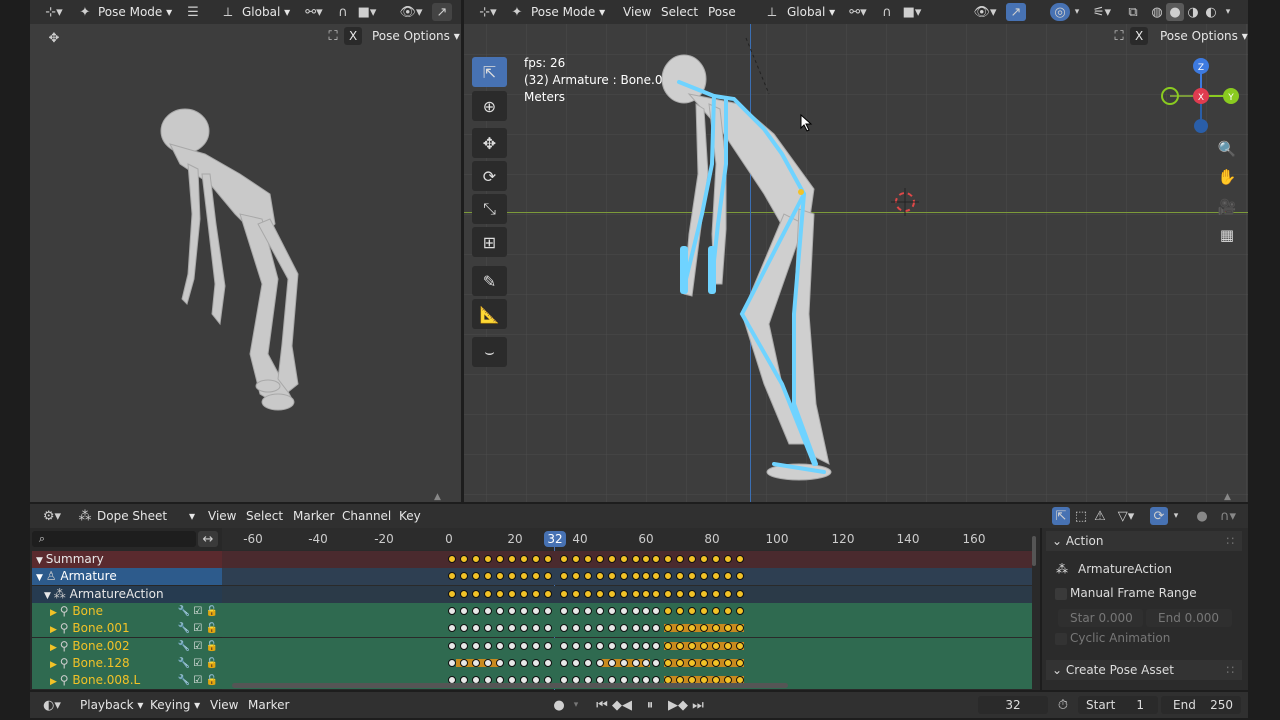 This screenshot has width=1280, height=720. I want to click on end-frame-timeline: End 250, so click(1201, 705).